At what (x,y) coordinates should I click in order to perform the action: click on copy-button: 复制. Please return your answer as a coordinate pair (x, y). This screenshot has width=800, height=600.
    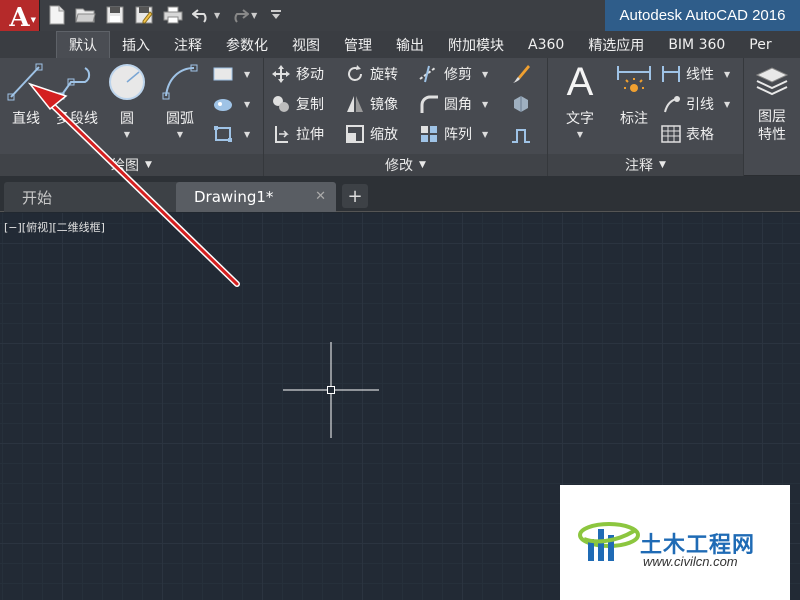
    Looking at the image, I should click on (297, 104).